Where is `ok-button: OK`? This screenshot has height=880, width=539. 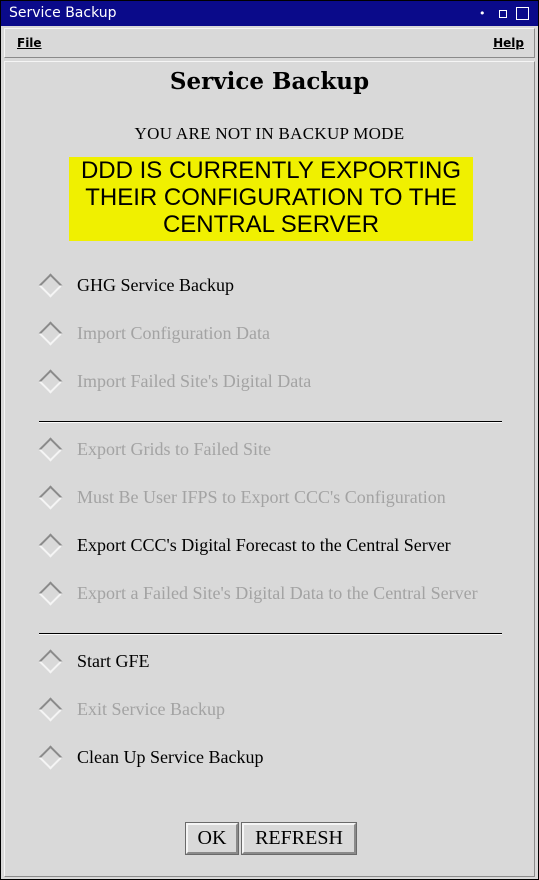 ok-button: OK is located at coordinates (212, 838).